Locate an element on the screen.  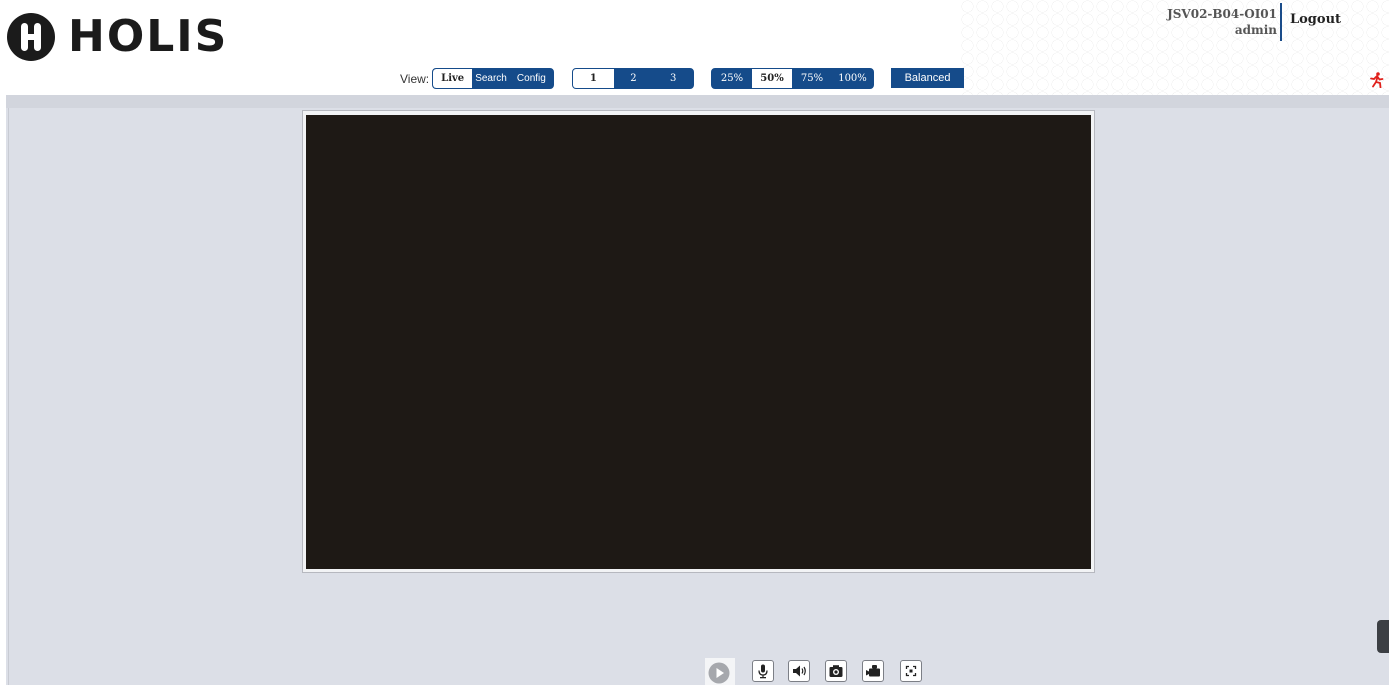
speaker-button is located at coordinates (799, 671).